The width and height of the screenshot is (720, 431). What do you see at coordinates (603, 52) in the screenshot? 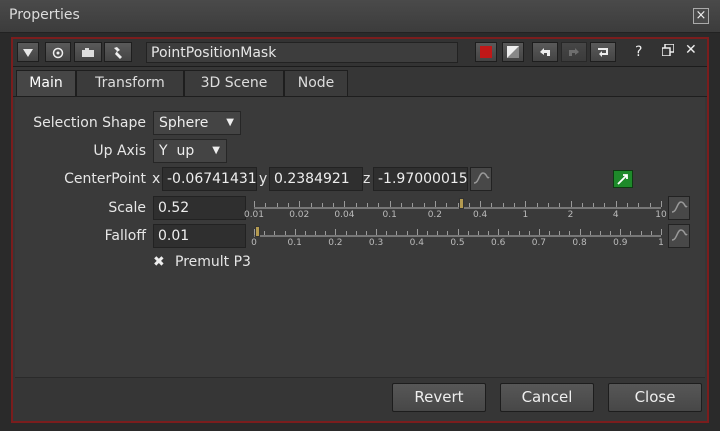
I see `revert-icon` at bounding box center [603, 52].